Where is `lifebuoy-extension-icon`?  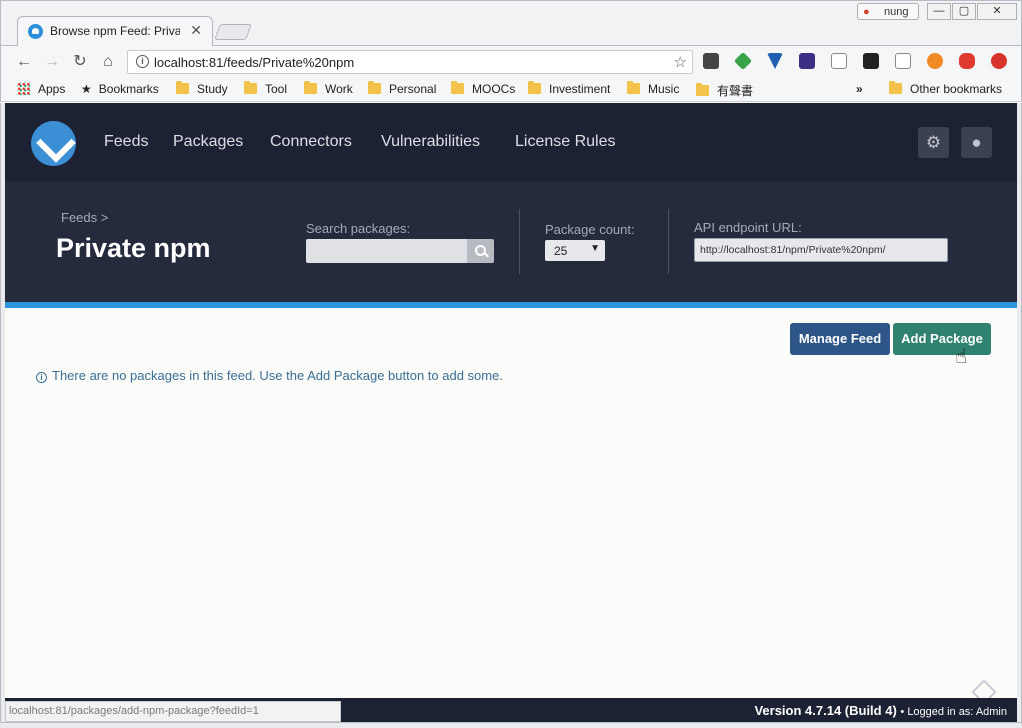 lifebuoy-extension-icon is located at coordinates (935, 61).